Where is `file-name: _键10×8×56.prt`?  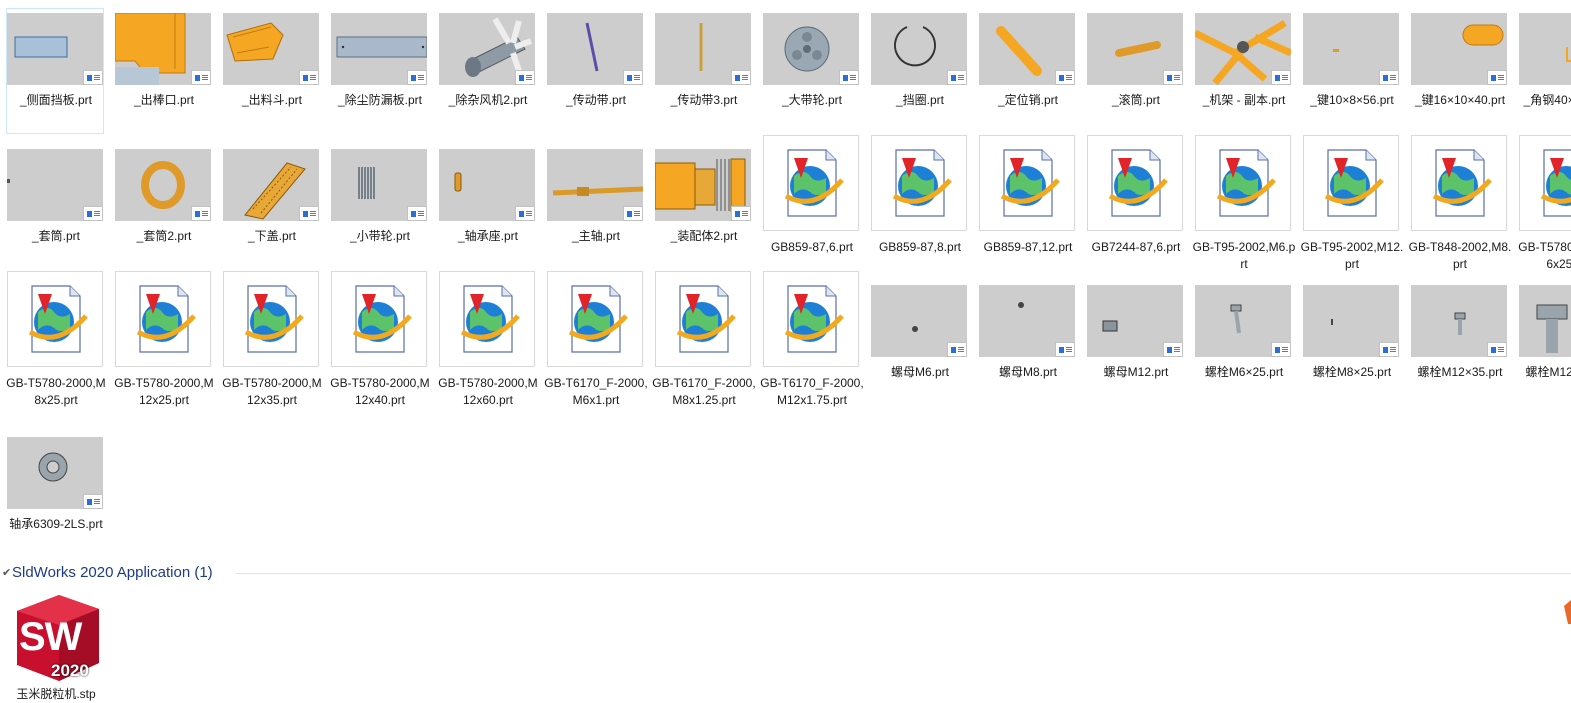 file-name: _键10×8×56.prt is located at coordinates (1352, 100).